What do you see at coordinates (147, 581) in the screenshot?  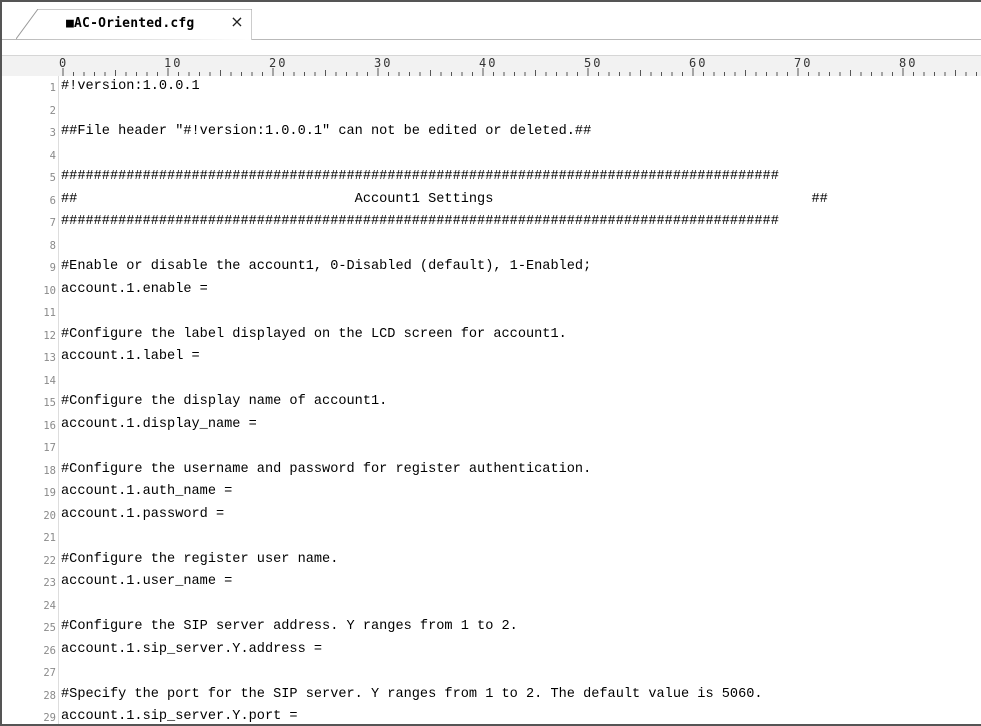 I see `line-text: account.1.user_name =` at bounding box center [147, 581].